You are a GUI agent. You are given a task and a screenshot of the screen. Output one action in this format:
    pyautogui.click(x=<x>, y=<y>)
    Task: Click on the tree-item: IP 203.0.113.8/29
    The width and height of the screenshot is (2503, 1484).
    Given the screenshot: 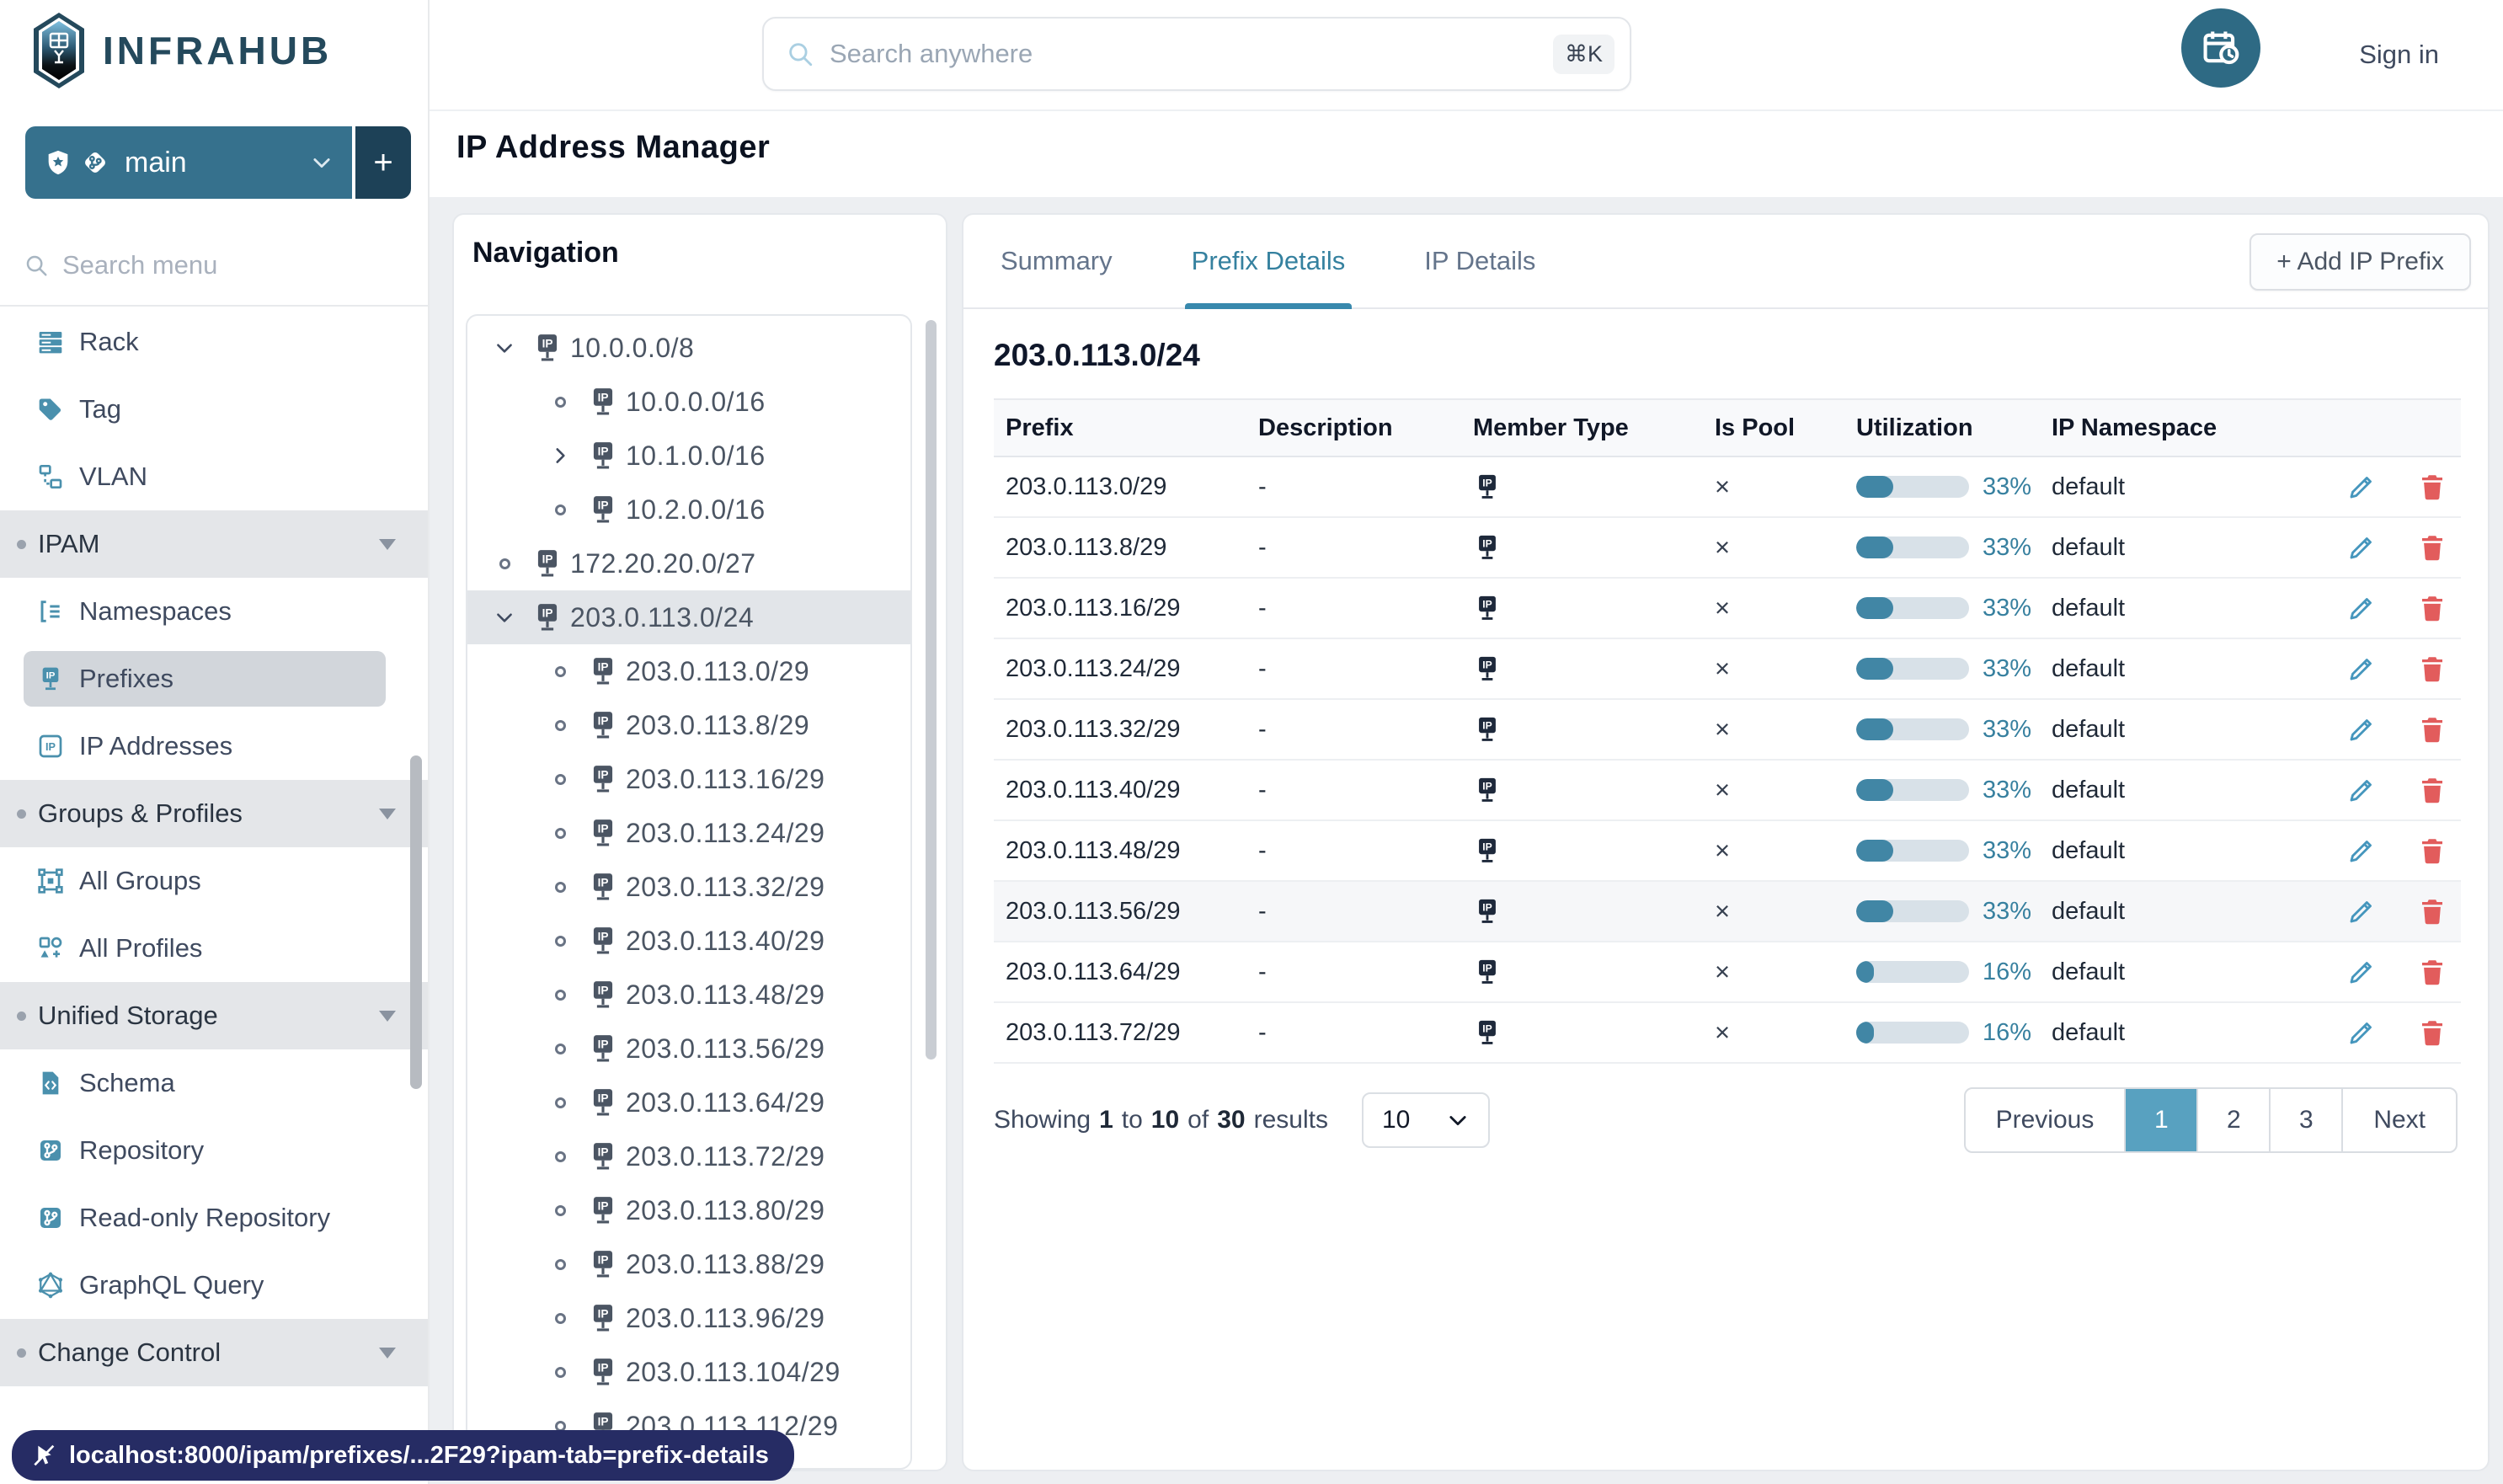 What is the action you would take?
    pyautogui.click(x=688, y=725)
    